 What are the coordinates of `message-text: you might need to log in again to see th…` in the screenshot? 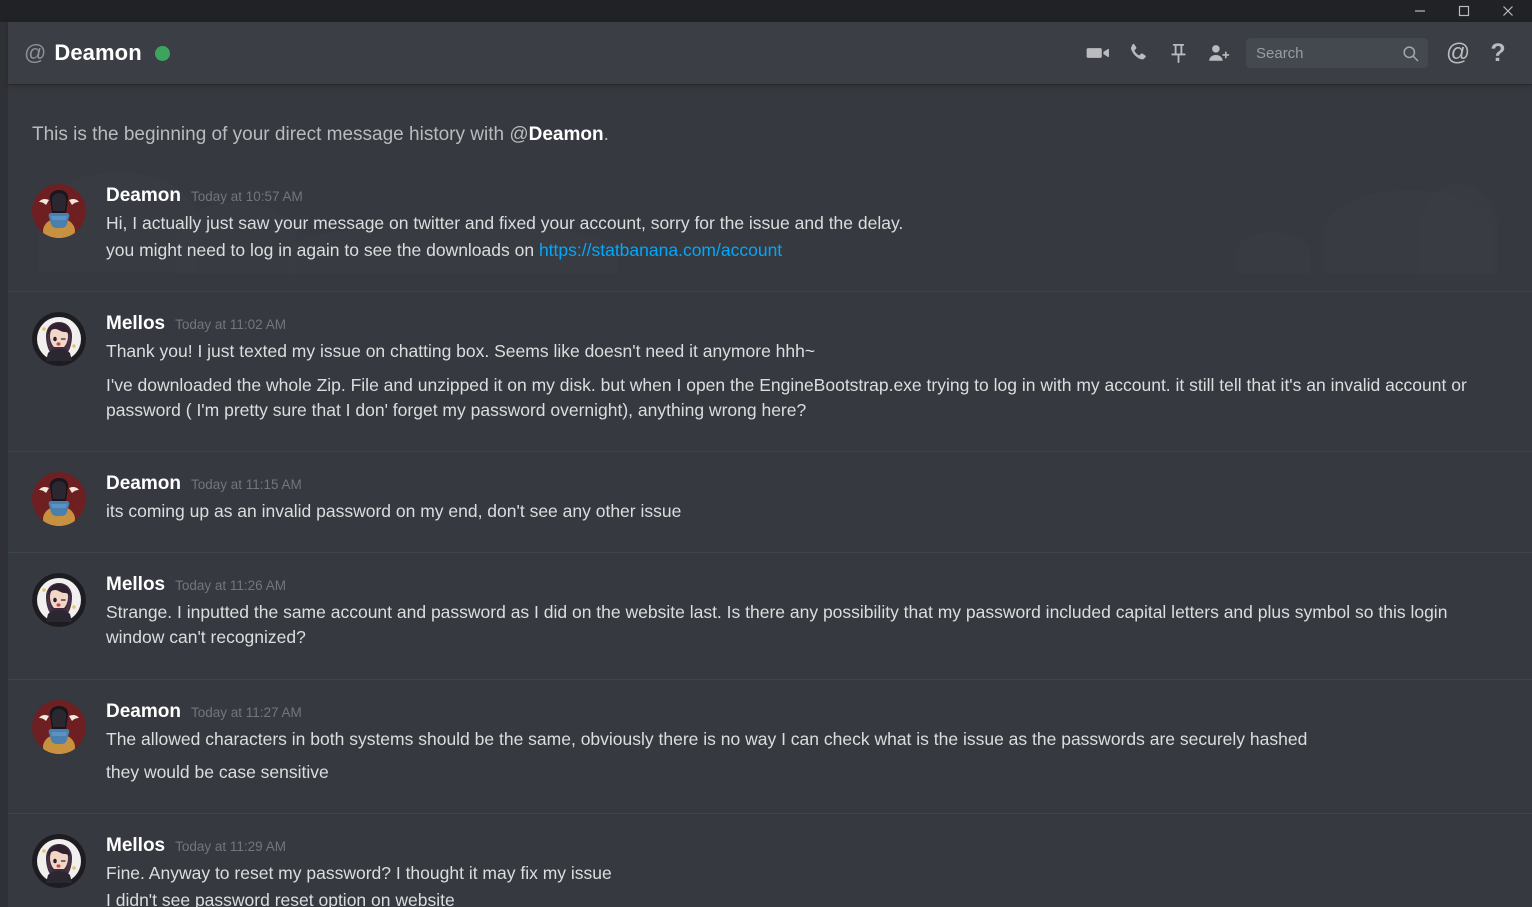 It's located at (322, 250).